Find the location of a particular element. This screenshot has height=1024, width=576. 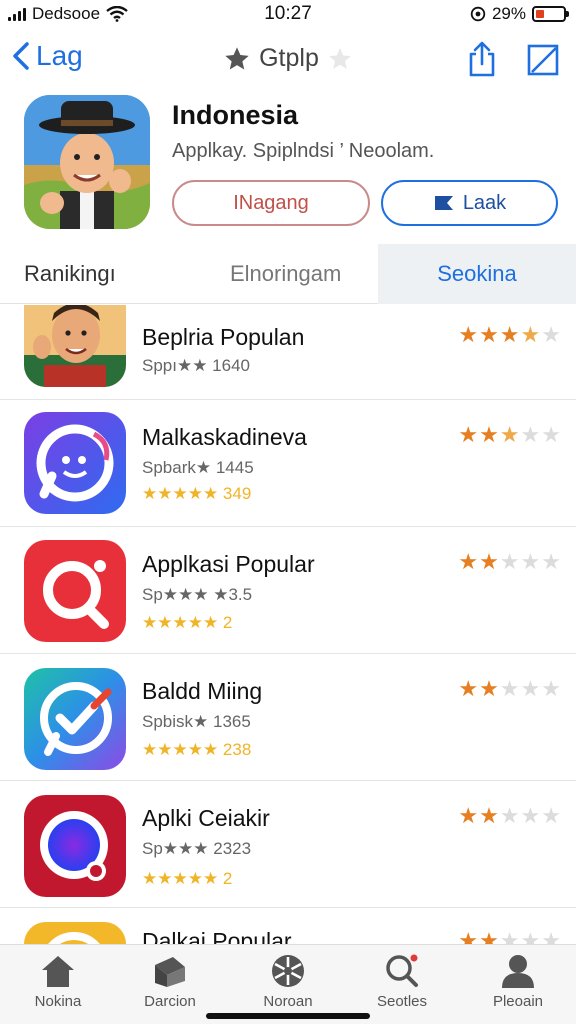

list-item-meta: Sppı★★ 1640 is located at coordinates (196, 365).